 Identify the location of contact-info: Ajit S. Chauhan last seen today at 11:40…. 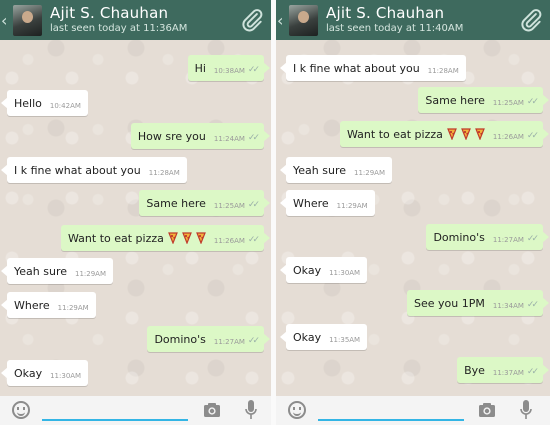
(394, 20).